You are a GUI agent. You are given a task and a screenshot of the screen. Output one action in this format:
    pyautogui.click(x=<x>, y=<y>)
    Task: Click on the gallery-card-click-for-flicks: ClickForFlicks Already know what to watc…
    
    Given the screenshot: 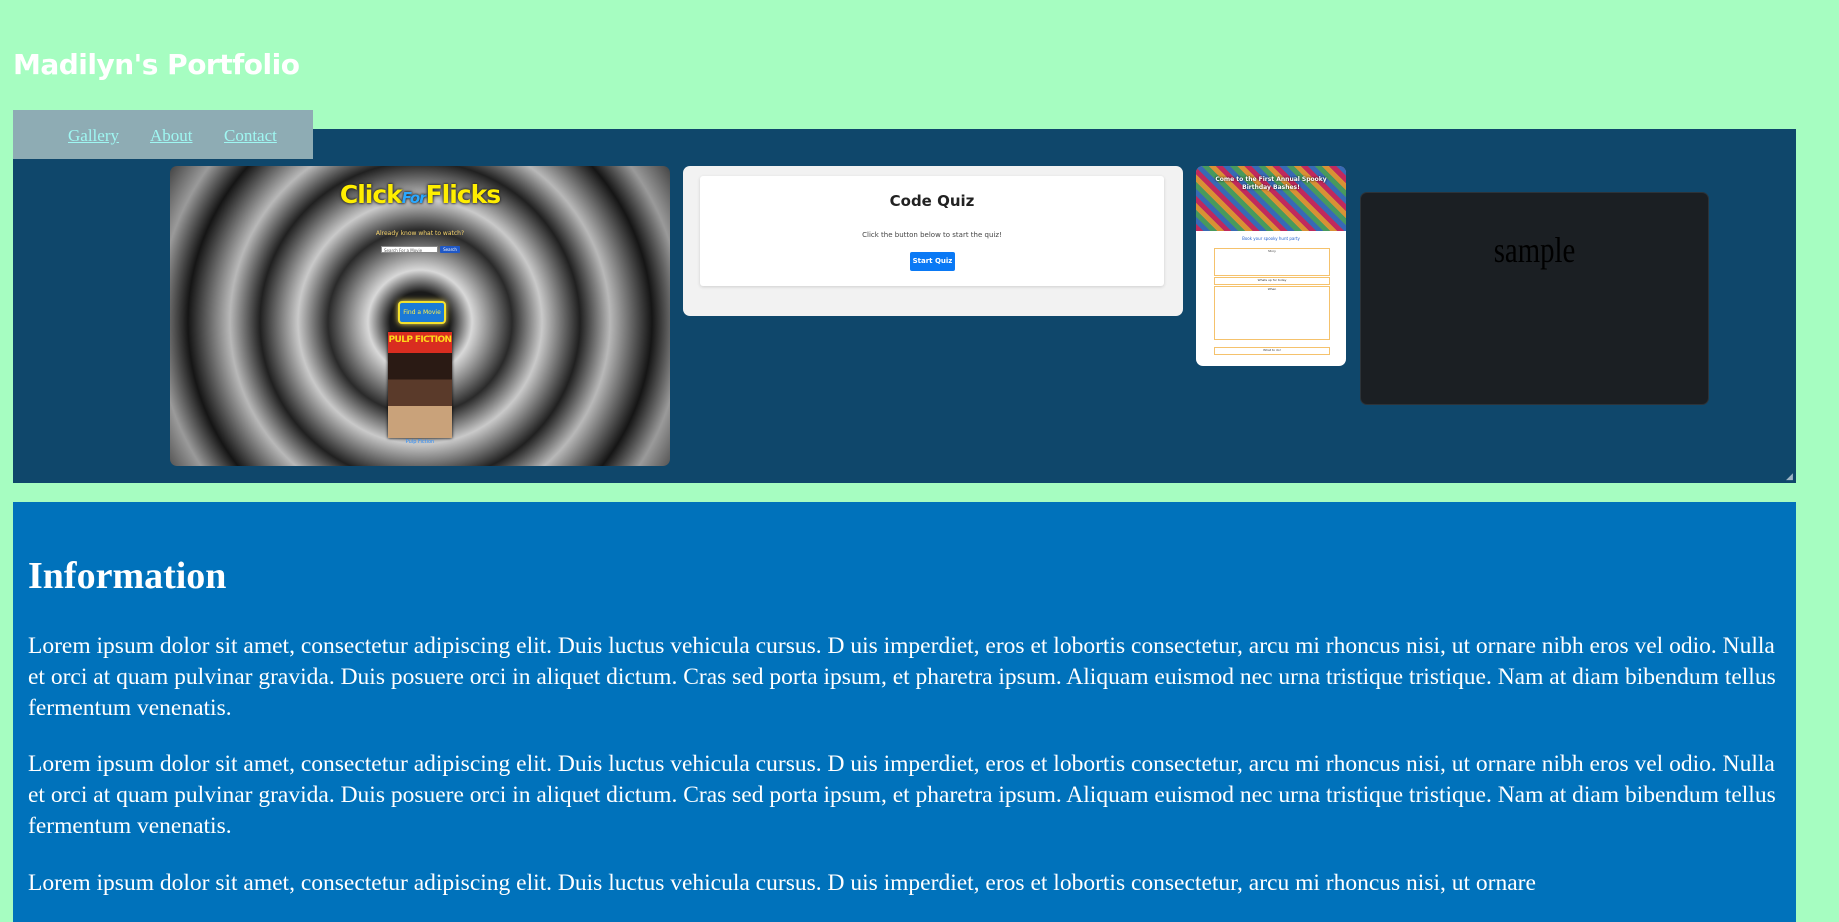 What is the action you would take?
    pyautogui.click(x=420, y=316)
    